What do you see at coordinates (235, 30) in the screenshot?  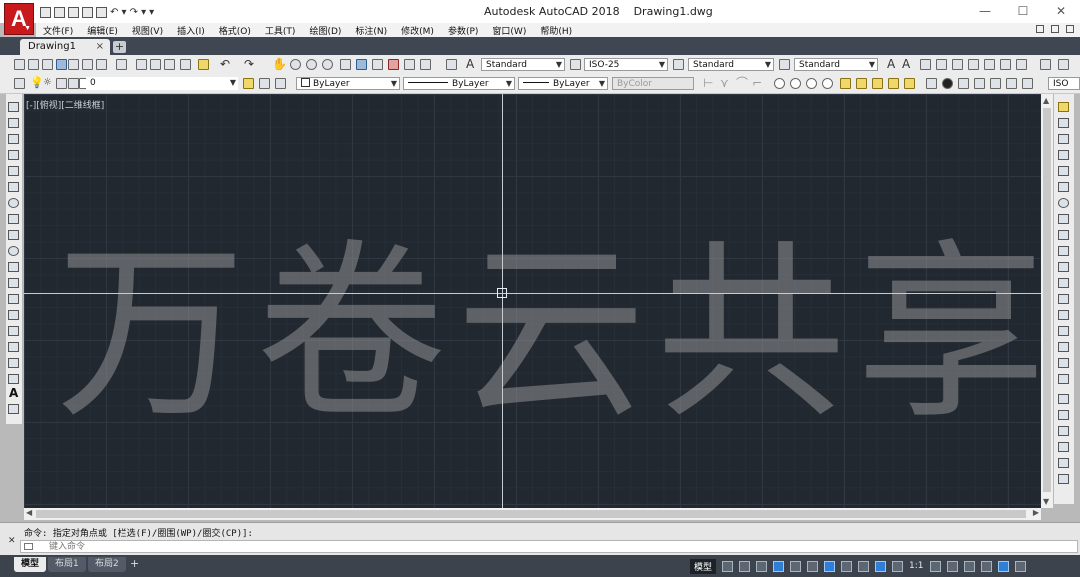 I see `menu-format: 格式(O)` at bounding box center [235, 30].